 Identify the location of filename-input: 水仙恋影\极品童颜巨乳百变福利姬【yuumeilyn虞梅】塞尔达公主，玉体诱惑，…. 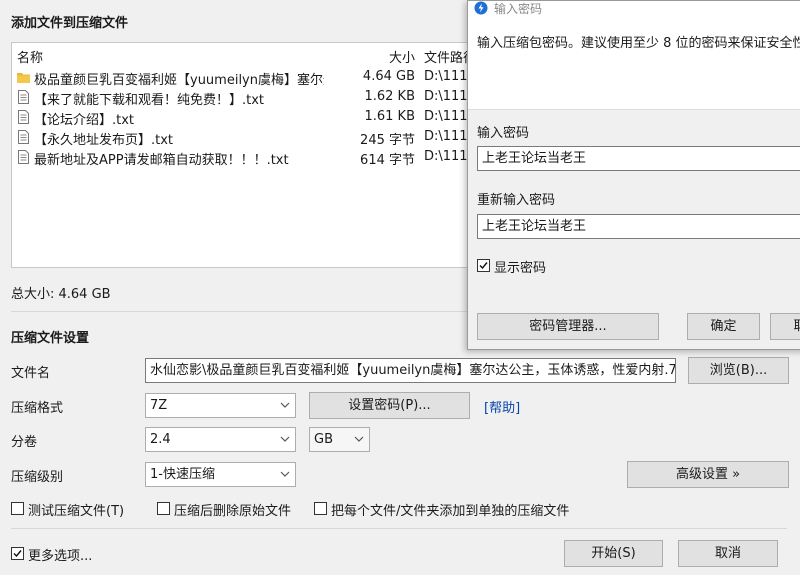
(410, 370).